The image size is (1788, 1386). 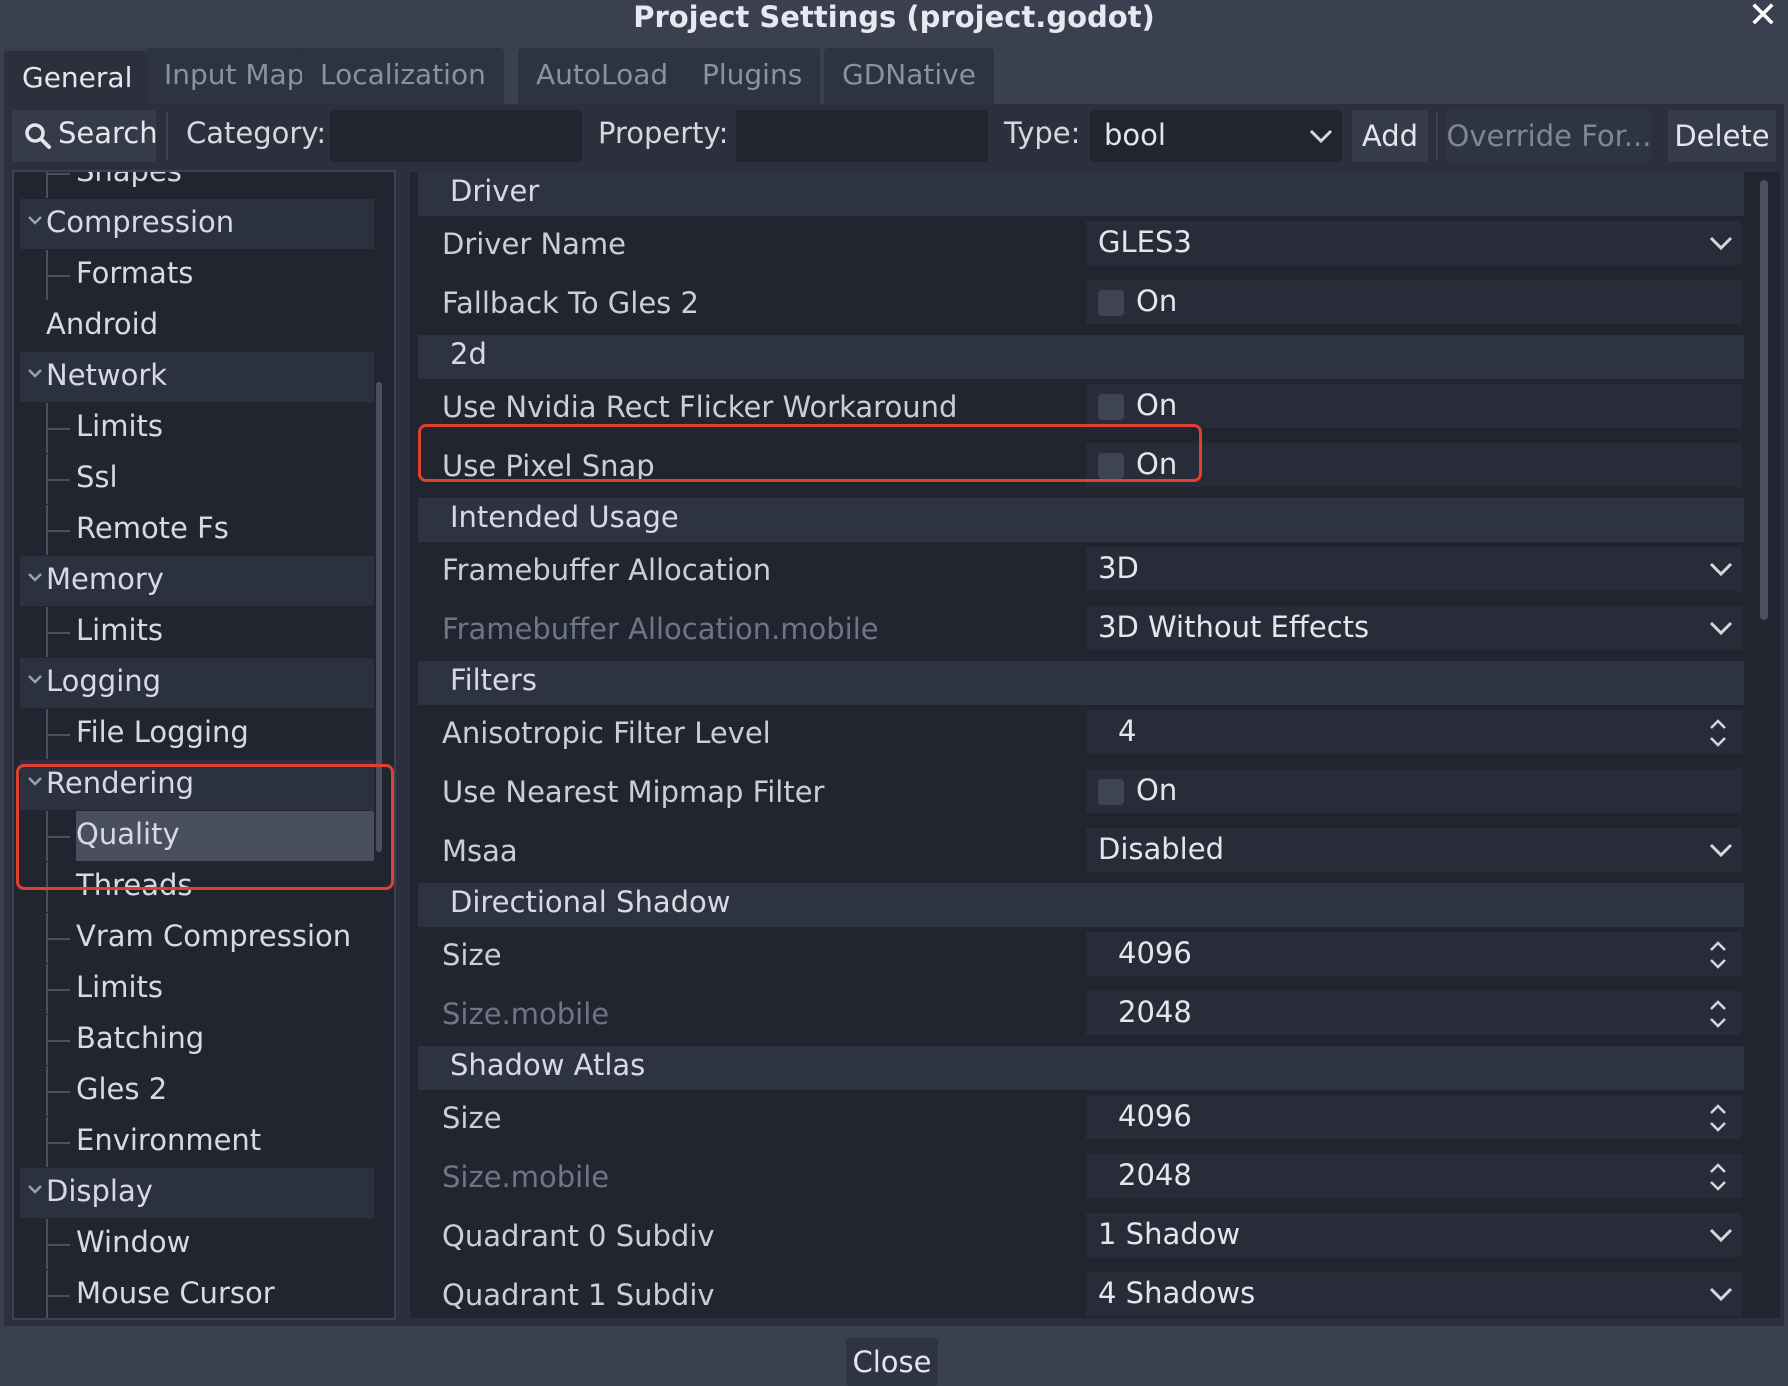 What do you see at coordinates (162, 732) in the screenshot?
I see `tree-item-label: File Logging` at bounding box center [162, 732].